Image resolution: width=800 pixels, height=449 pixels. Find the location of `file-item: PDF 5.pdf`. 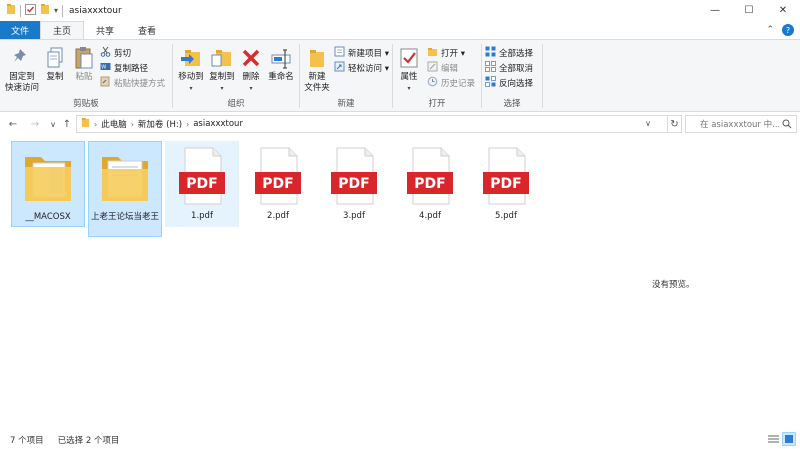

file-item: PDF 5.pdf is located at coordinates (506, 184).